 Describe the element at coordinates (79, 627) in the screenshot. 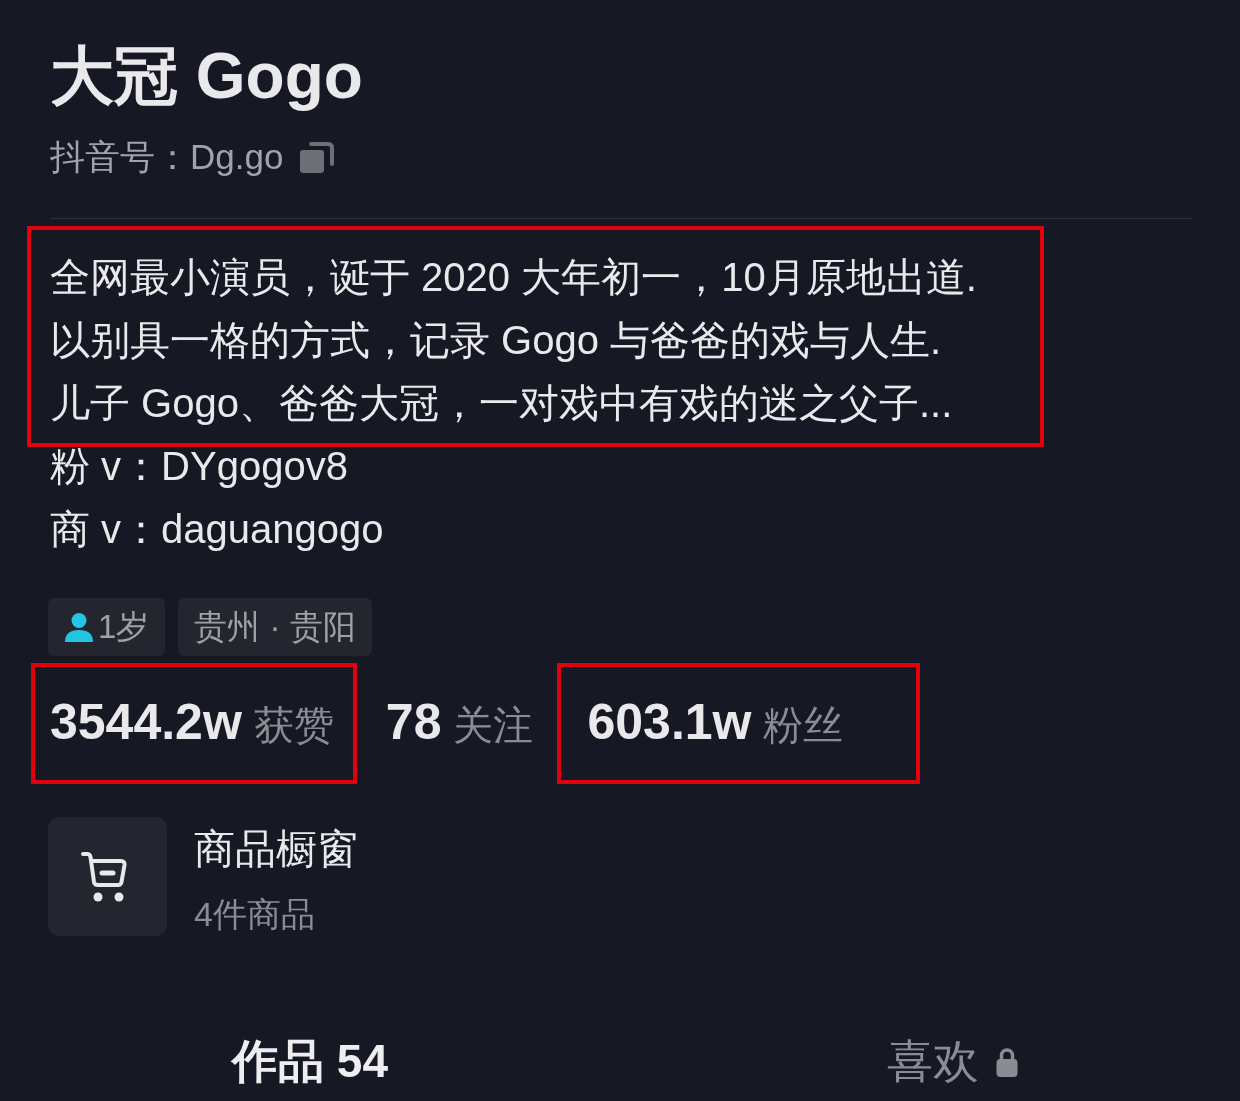

I see `person-icon` at that location.